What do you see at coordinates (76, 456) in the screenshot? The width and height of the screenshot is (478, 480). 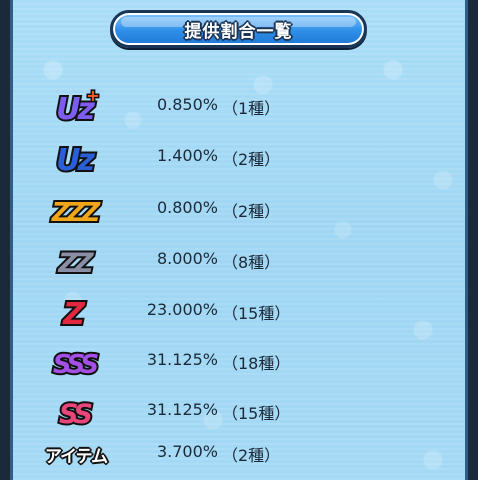 I see `item-rank-icon: アイテム` at bounding box center [76, 456].